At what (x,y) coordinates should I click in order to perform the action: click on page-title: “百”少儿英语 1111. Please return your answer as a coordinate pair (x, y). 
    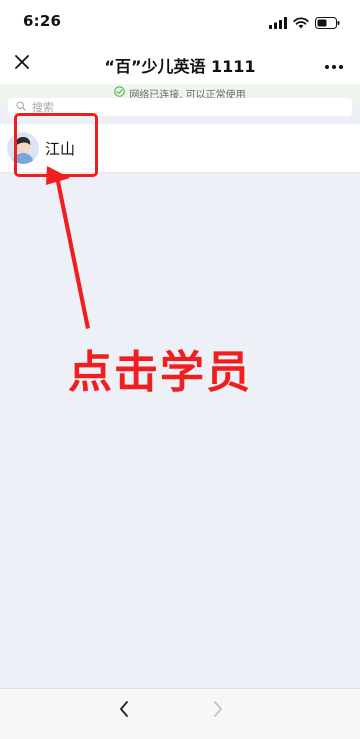
    Looking at the image, I should click on (180, 66).